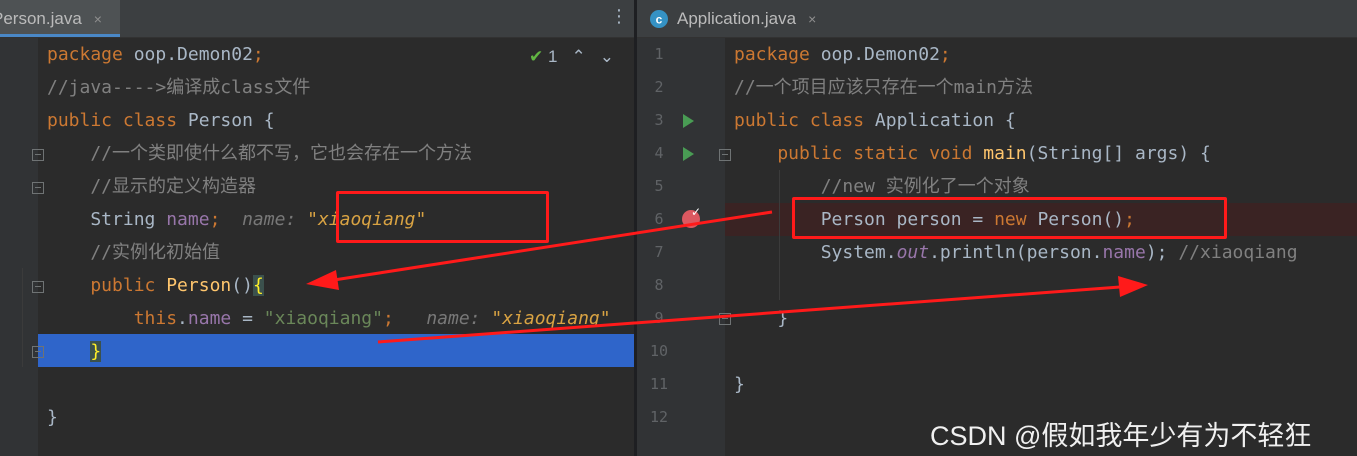  What do you see at coordinates (762, 310) in the screenshot?
I see `arrow-to-println` at bounding box center [762, 310].